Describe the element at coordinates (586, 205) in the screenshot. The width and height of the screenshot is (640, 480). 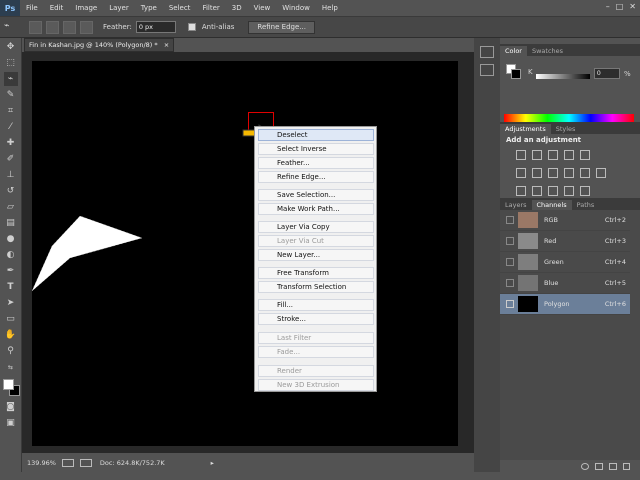
I see `tab-paths: Paths` at that location.